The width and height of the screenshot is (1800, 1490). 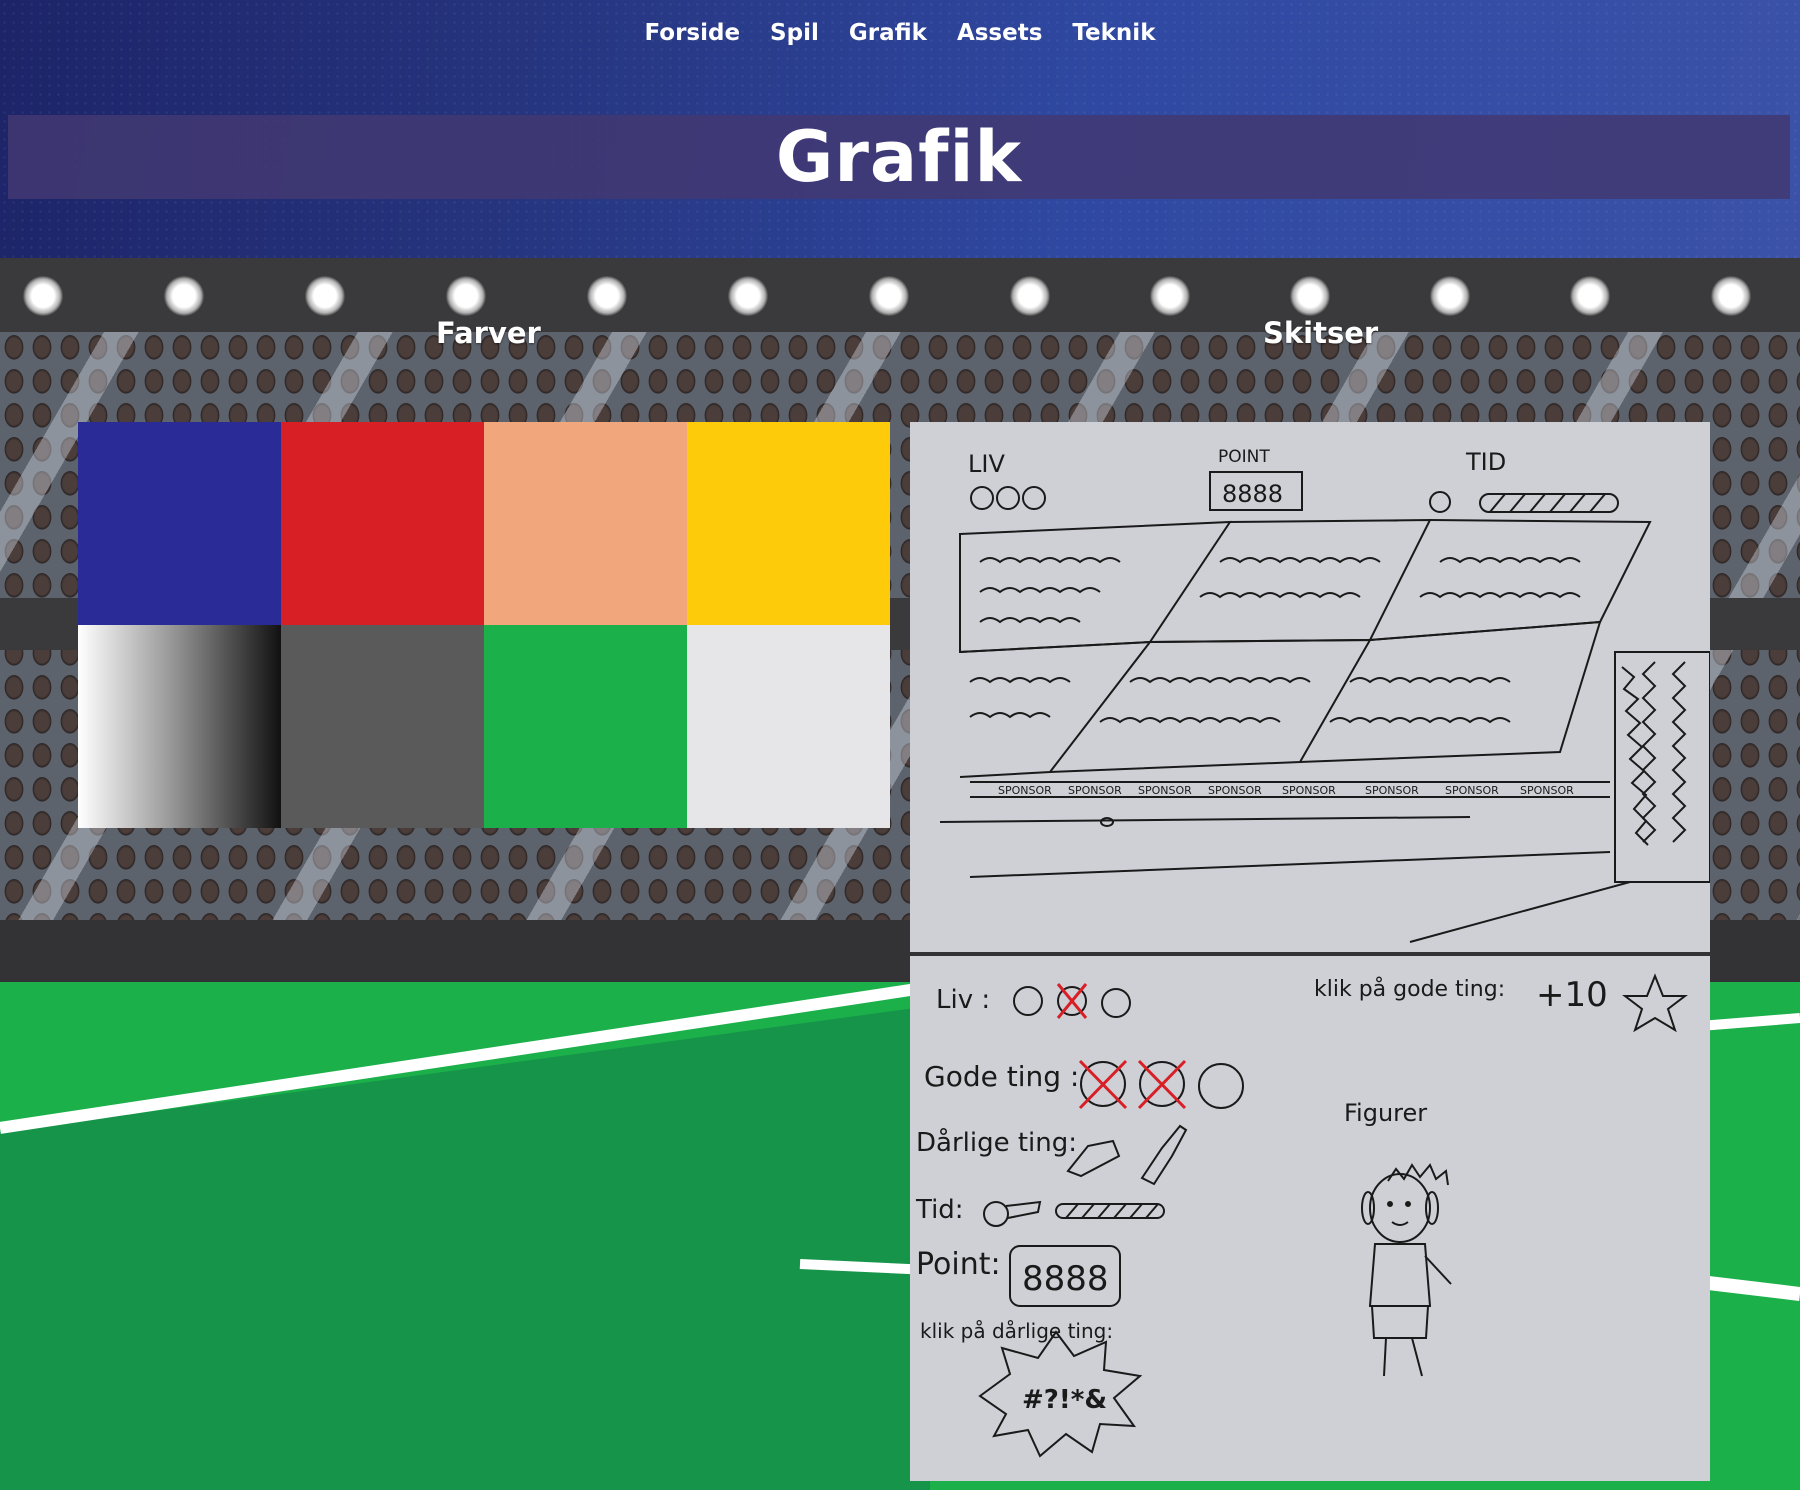 What do you see at coordinates (1064, 1400) in the screenshot?
I see `sketch-curse: #?!*&` at bounding box center [1064, 1400].